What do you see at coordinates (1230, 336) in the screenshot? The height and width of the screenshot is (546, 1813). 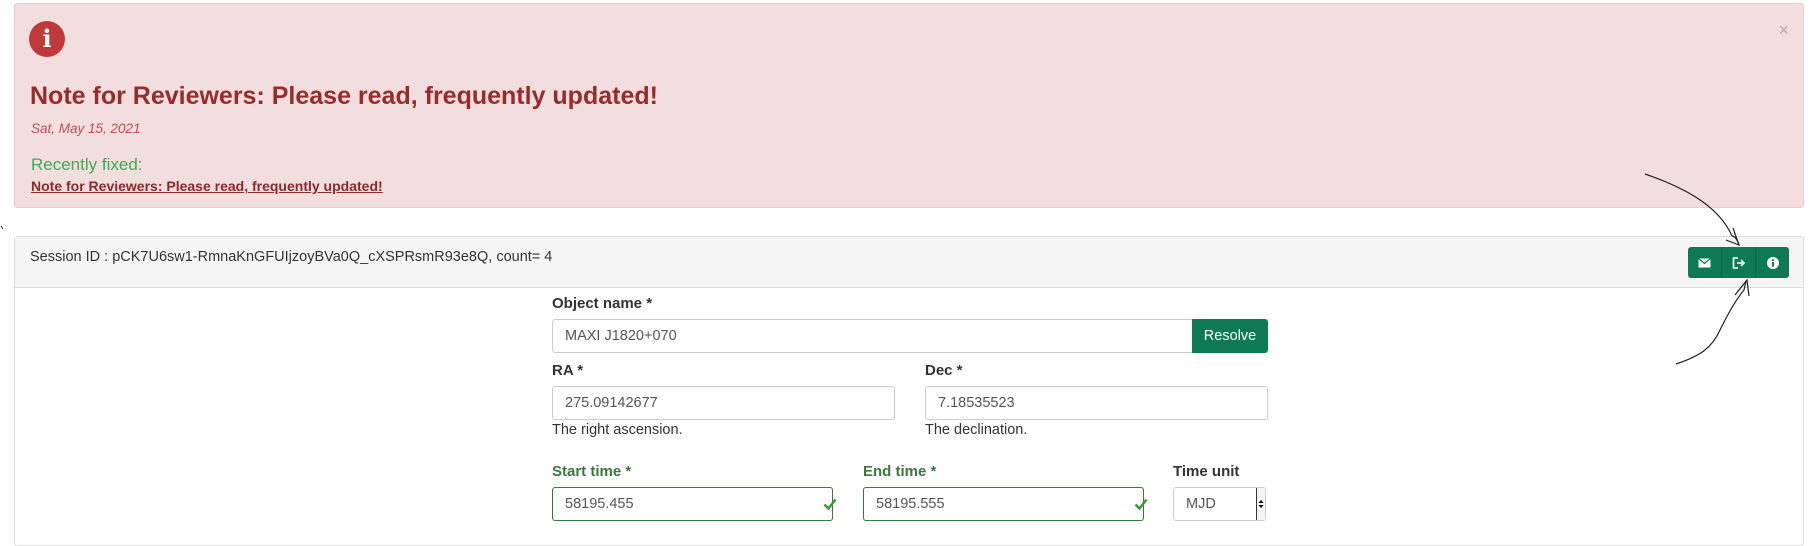 I see `resolve-button: Resolve` at bounding box center [1230, 336].